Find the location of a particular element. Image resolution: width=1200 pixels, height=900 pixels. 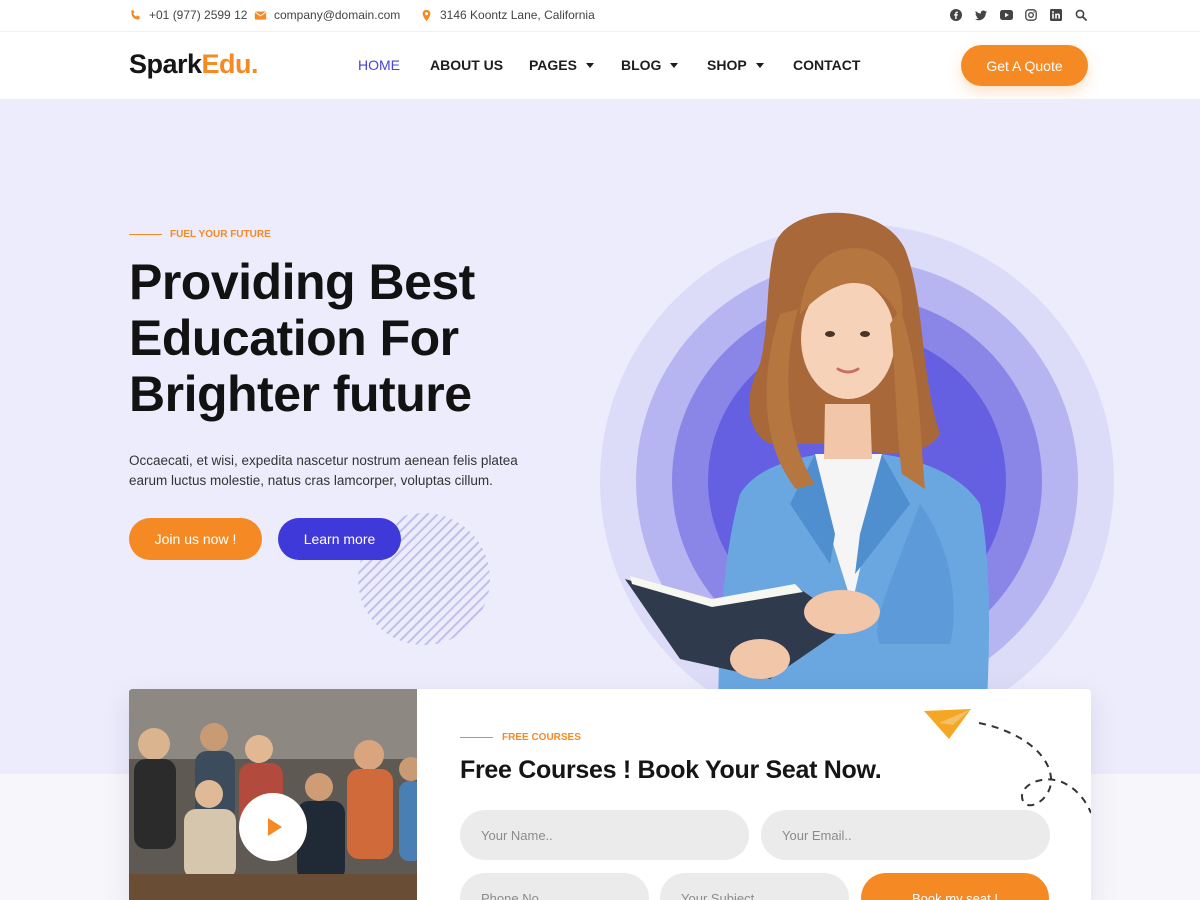

nav-item-pages: PAGES is located at coordinates (561, 65).